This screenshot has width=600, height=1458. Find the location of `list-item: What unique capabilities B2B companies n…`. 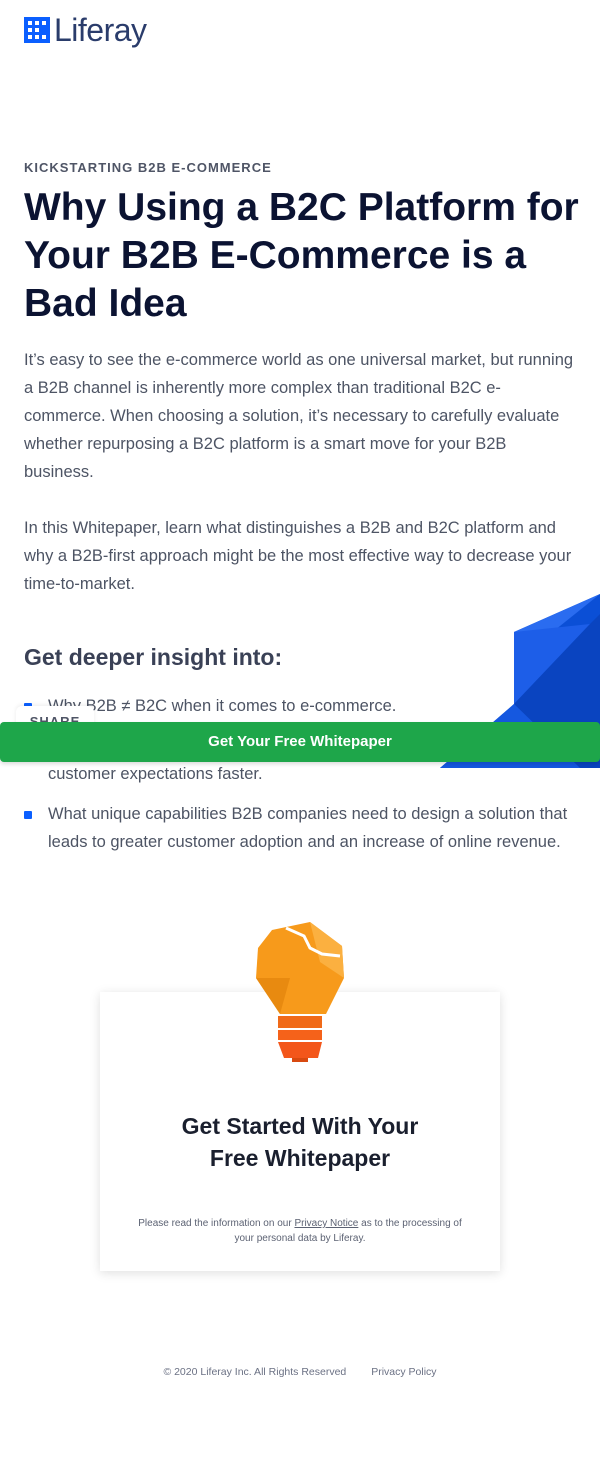

list-item: What unique capabilities B2B companies n… is located at coordinates (300, 828).